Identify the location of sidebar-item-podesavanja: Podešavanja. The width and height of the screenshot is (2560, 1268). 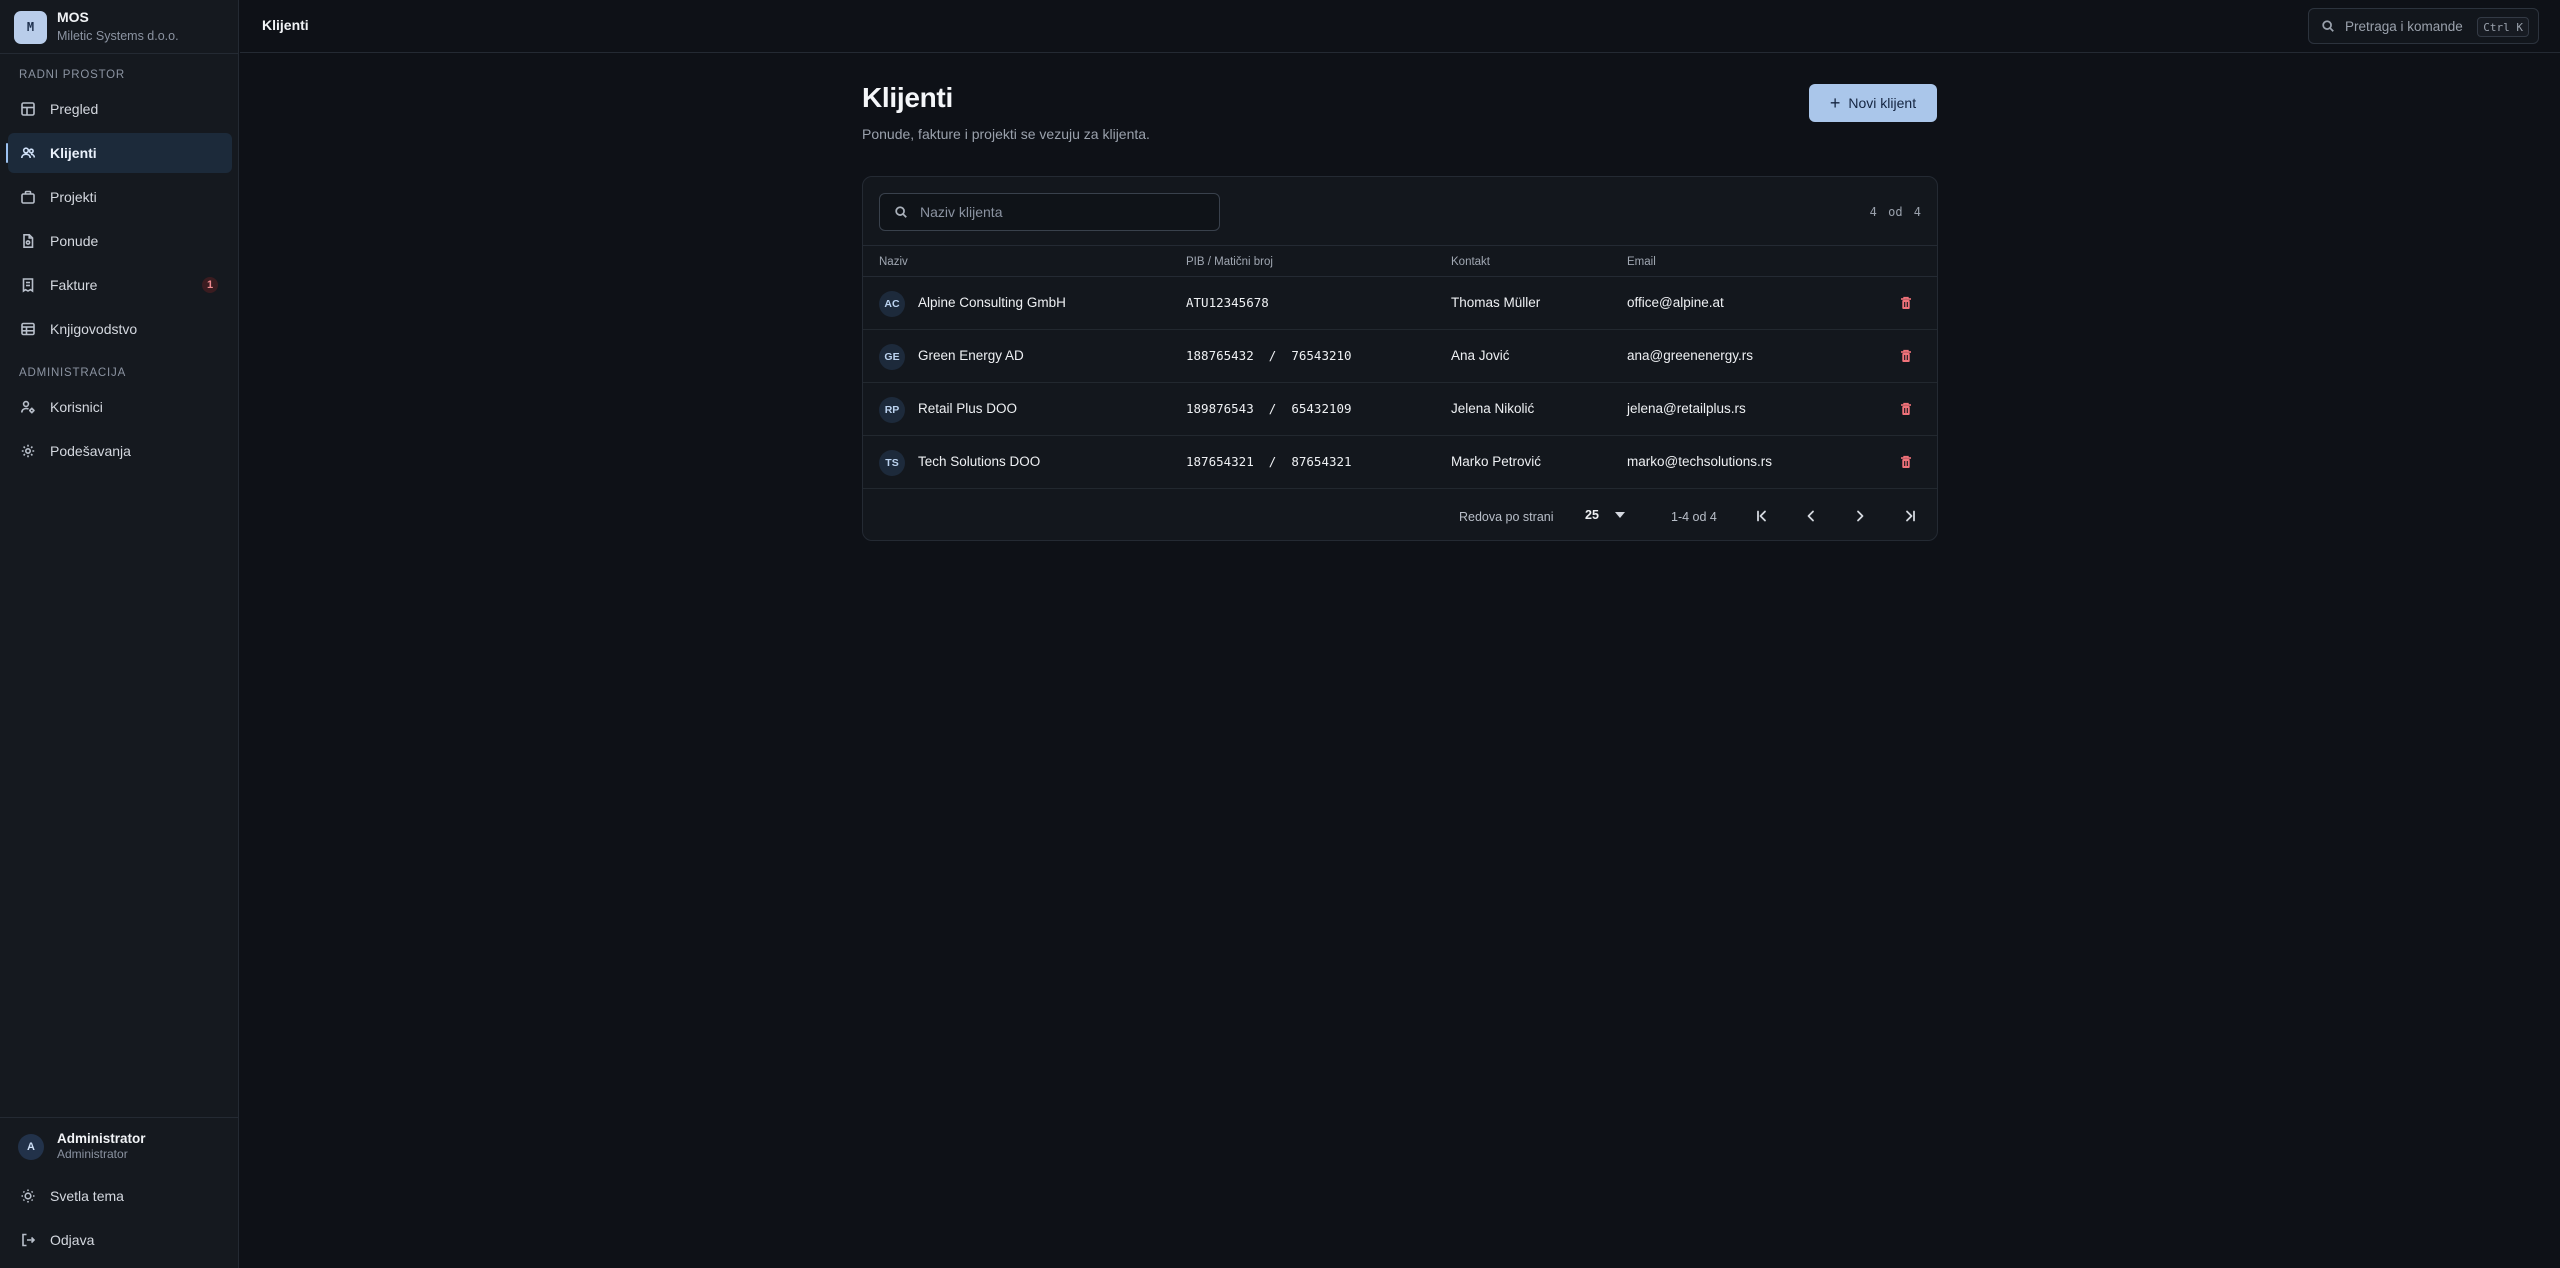
(120, 451).